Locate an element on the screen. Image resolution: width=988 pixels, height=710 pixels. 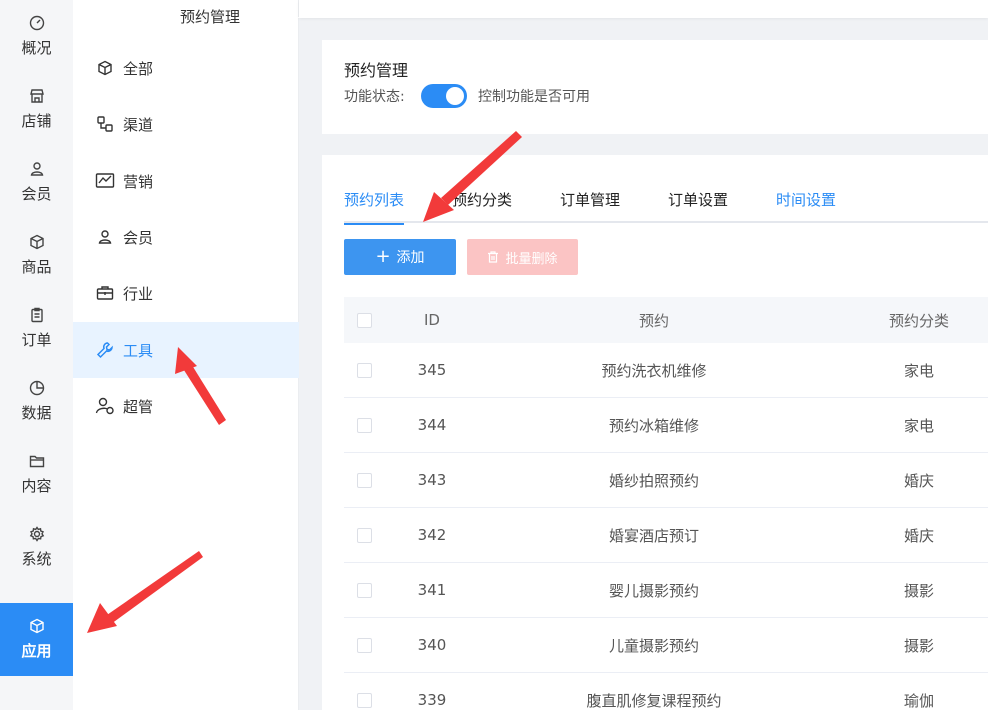
tab-time-settings: 时间设置 is located at coordinates (806, 206).